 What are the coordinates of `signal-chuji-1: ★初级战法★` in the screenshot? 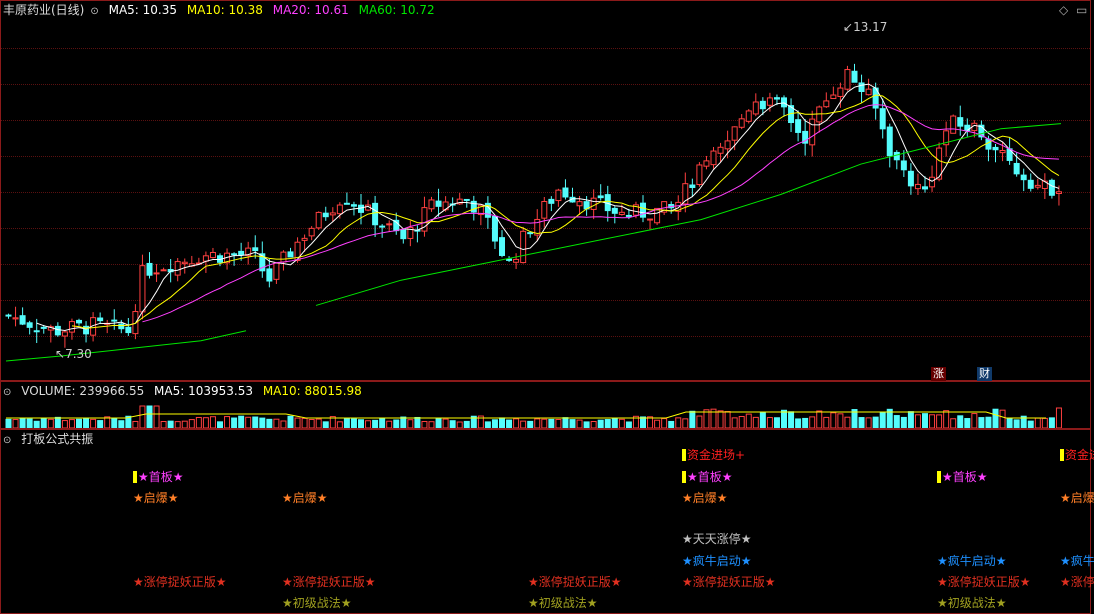 It's located at (317, 603).